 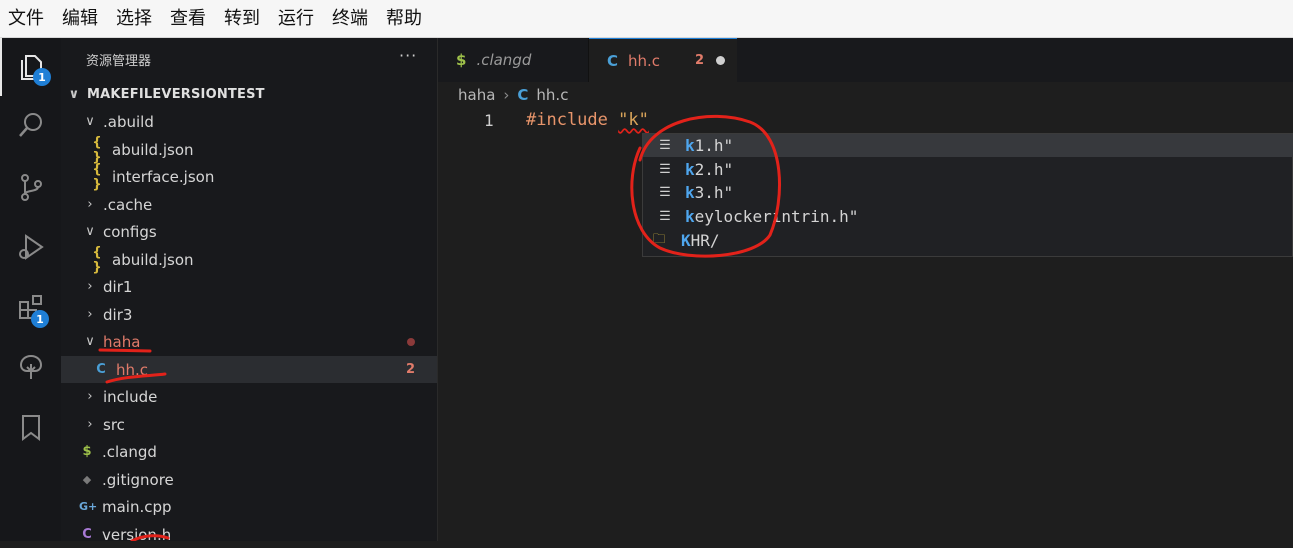 What do you see at coordinates (489, 120) in the screenshot?
I see `line-number: 1` at bounding box center [489, 120].